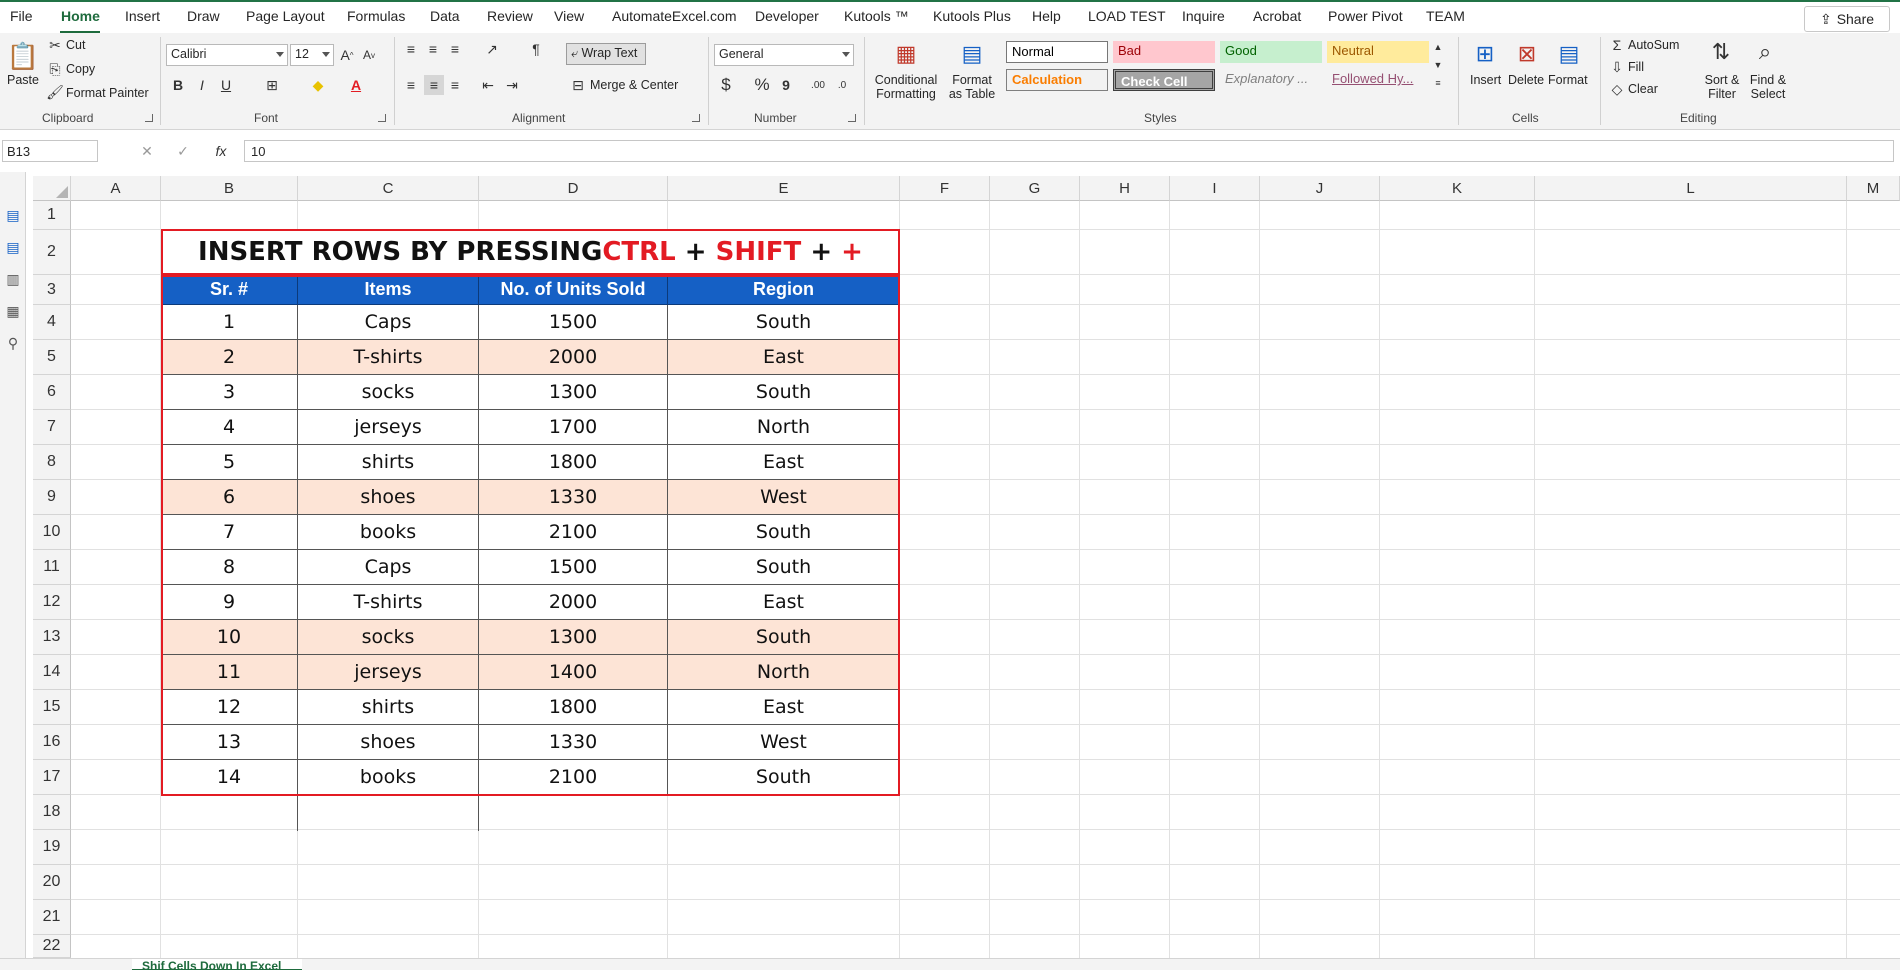 This screenshot has height=970, width=1900. What do you see at coordinates (1643, 89) in the screenshot?
I see `clear-button: Clear` at bounding box center [1643, 89].